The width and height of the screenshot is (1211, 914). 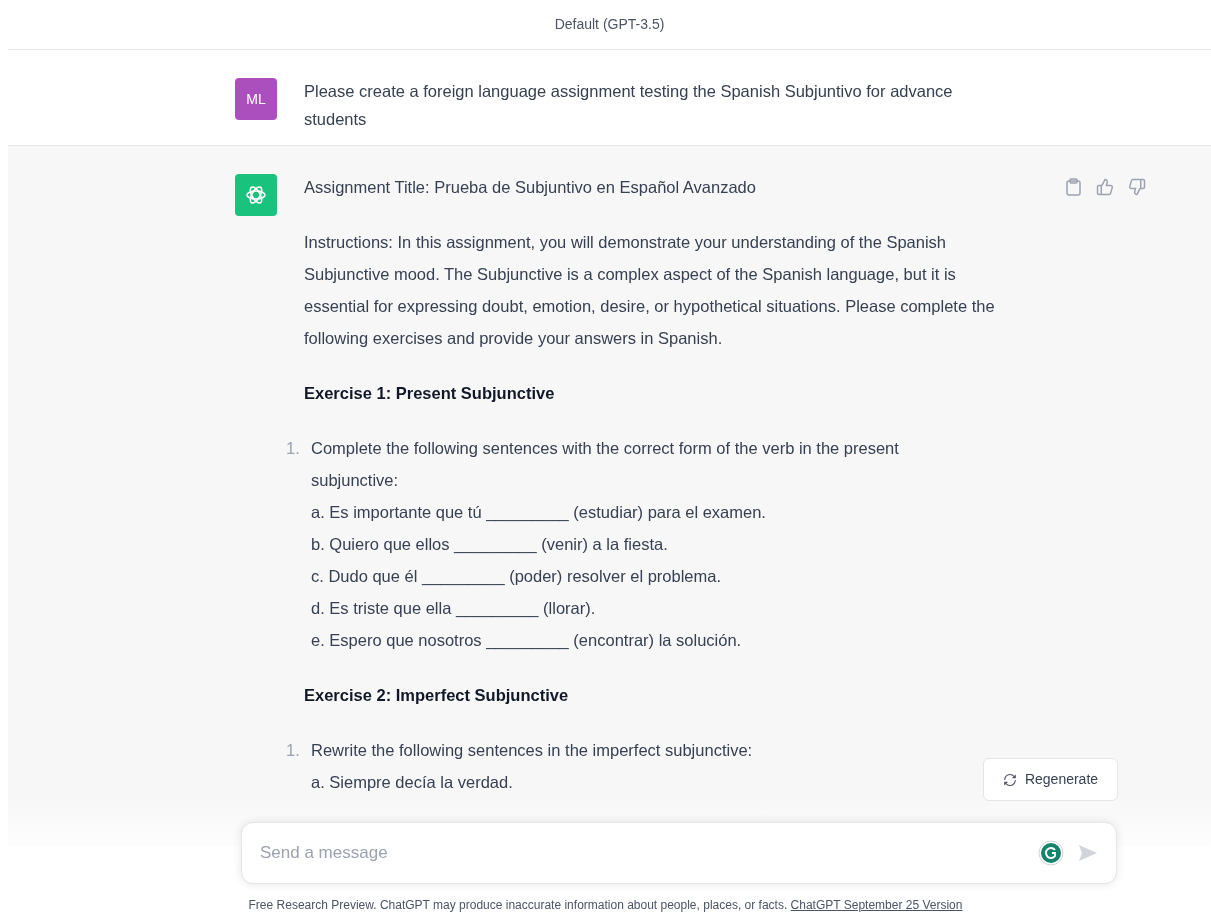 I want to click on exercise-heading: Exercise 1: Present Subjunctive, so click(x=430, y=393).